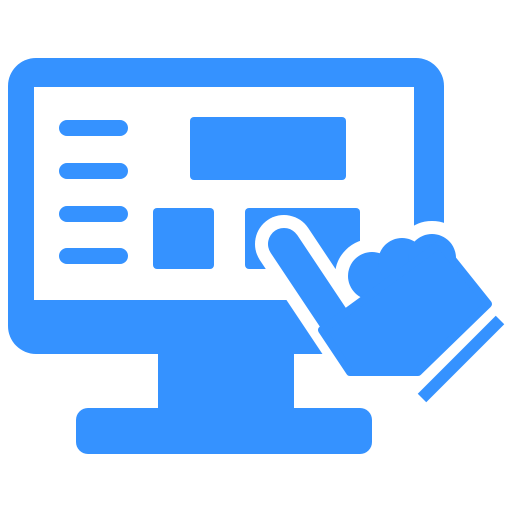  Describe the element at coordinates (226, 383) in the screenshot. I see `monitor-neck` at that location.